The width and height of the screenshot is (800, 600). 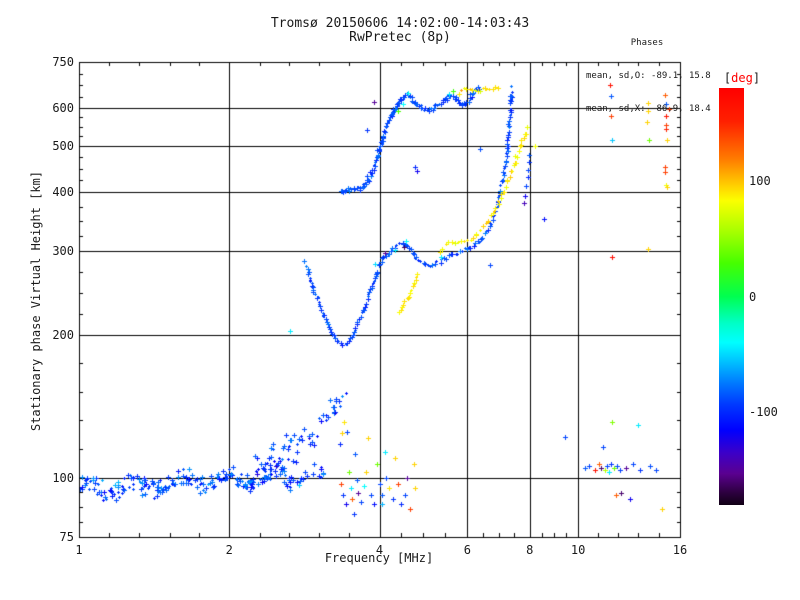 What do you see at coordinates (79, 550) in the screenshot?
I see `x-tick-label: 1` at bounding box center [79, 550].